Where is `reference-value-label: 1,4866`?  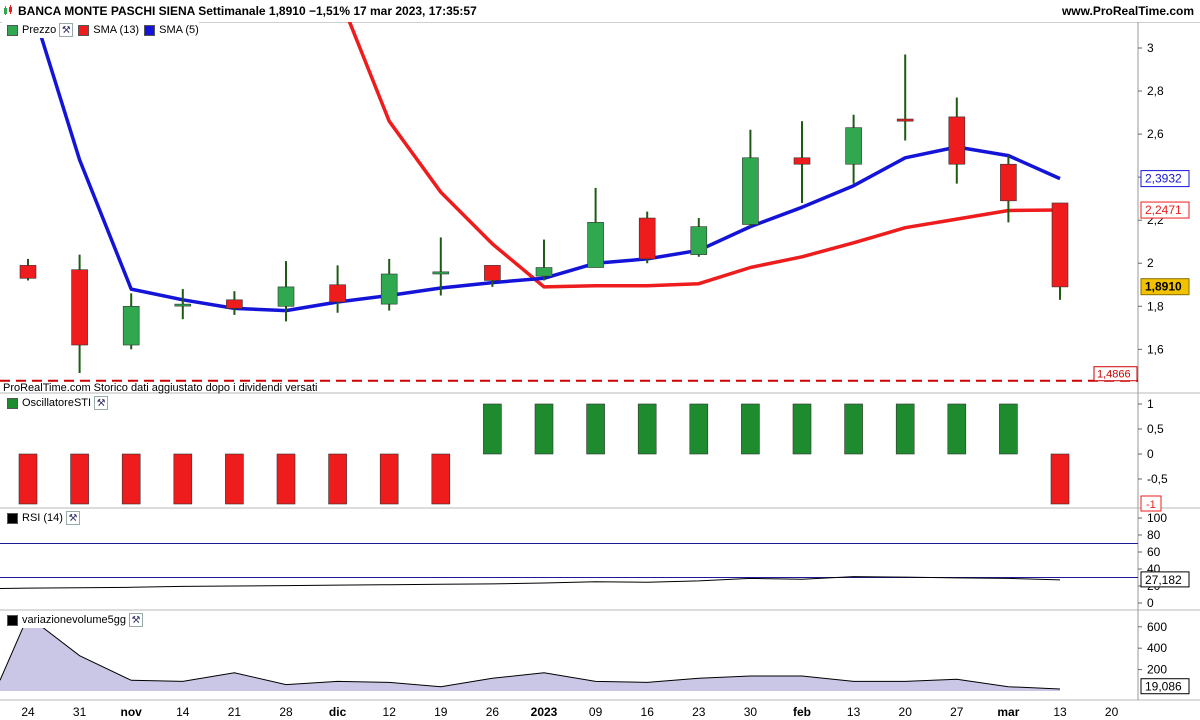
reference-value-label: 1,4866 is located at coordinates (1114, 375).